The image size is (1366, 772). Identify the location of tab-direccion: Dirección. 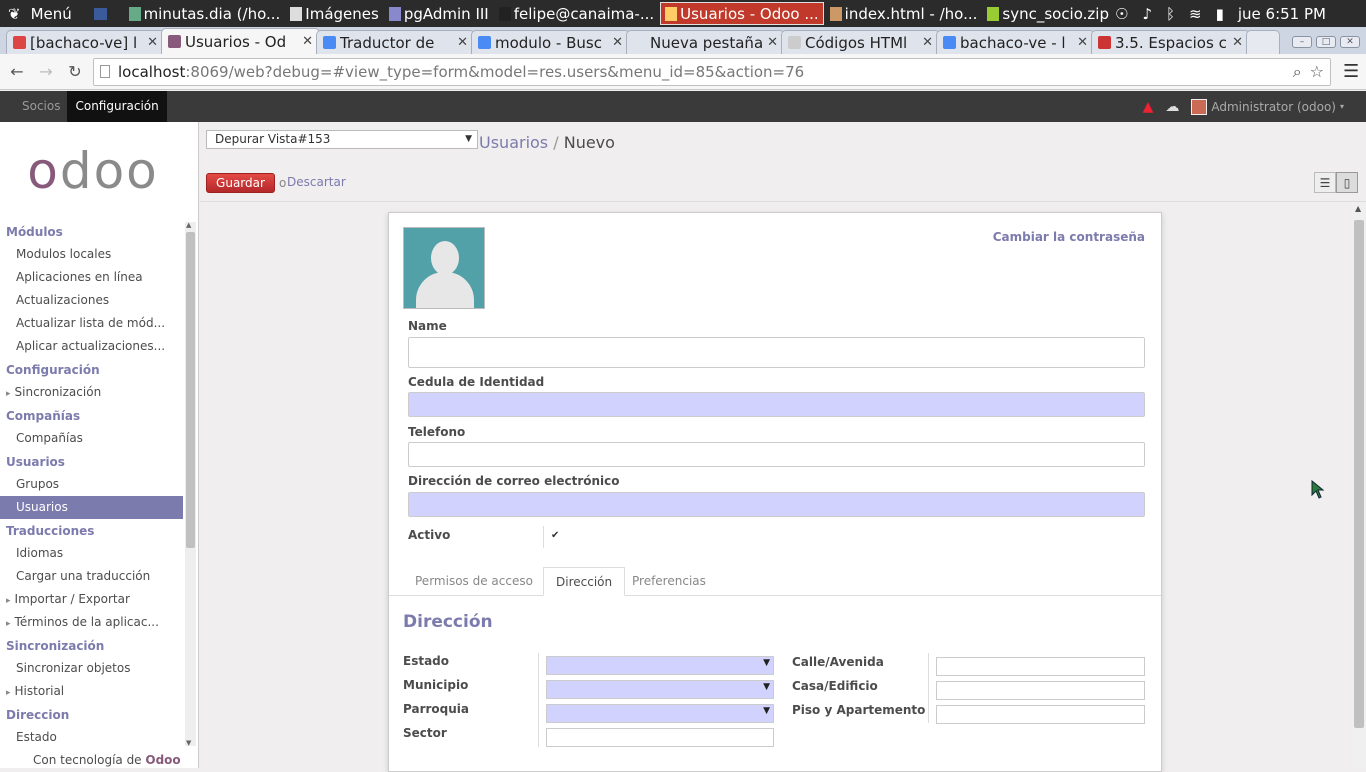
(584, 581).